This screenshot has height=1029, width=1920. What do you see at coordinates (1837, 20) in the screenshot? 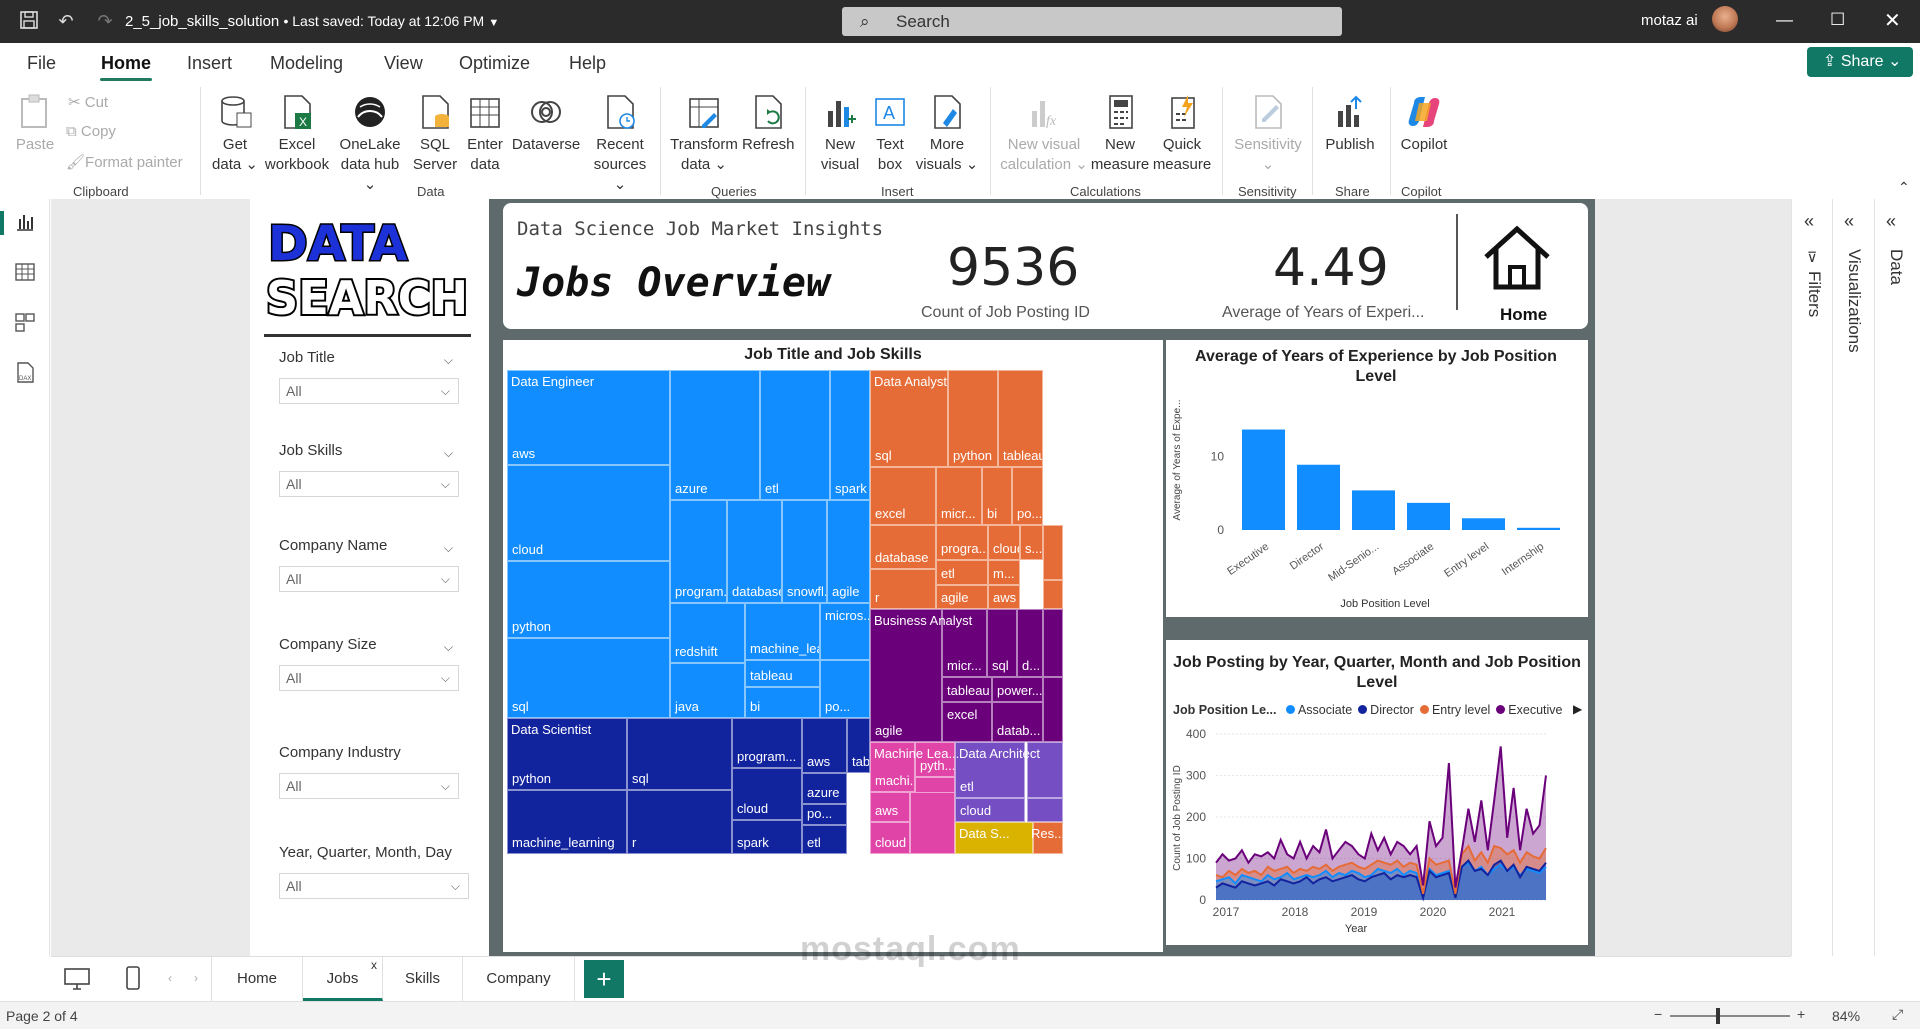
I see `maximize-icon: ☐` at bounding box center [1837, 20].